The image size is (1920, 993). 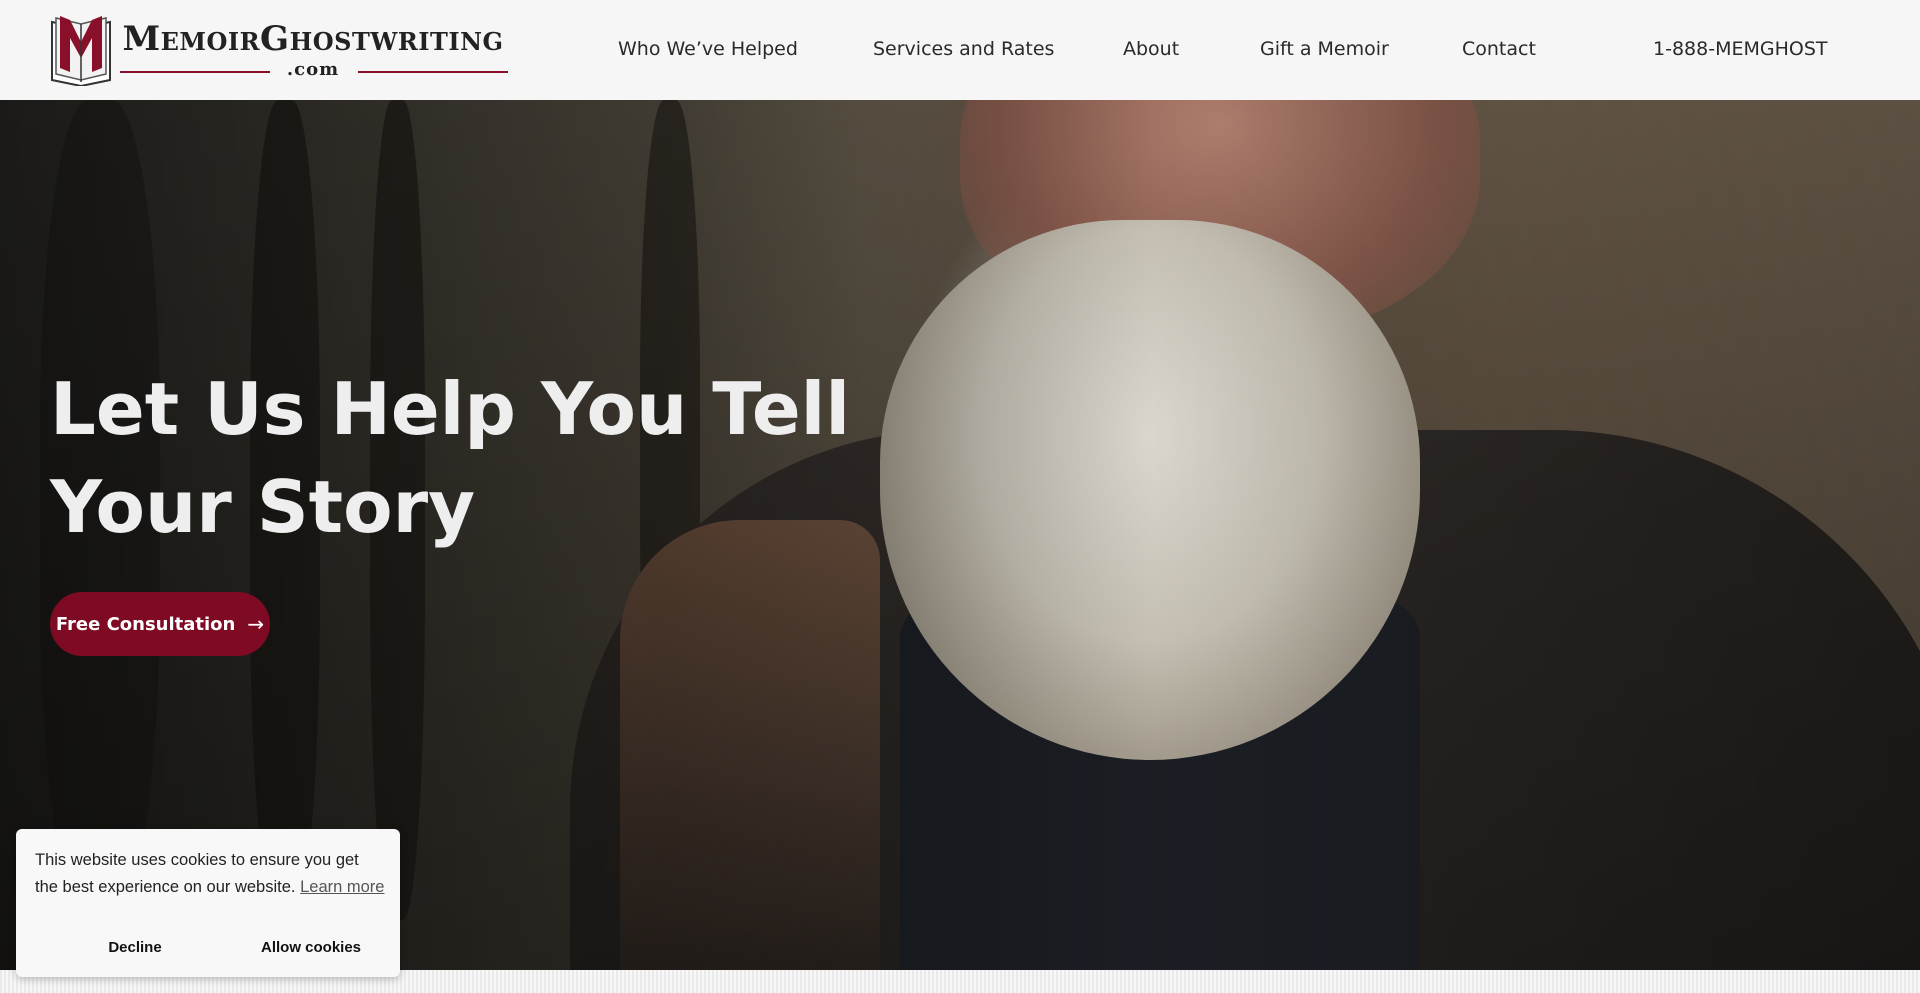 What do you see at coordinates (1499, 49) in the screenshot?
I see `nav-contact: Contact` at bounding box center [1499, 49].